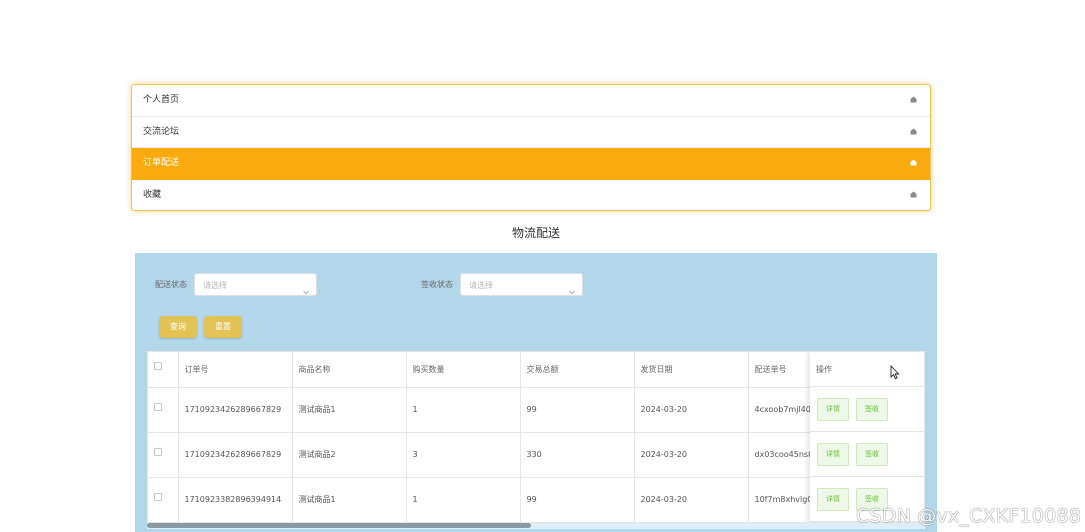 This screenshot has width=1085, height=532. I want to click on column-header: 订单号, so click(235, 370).